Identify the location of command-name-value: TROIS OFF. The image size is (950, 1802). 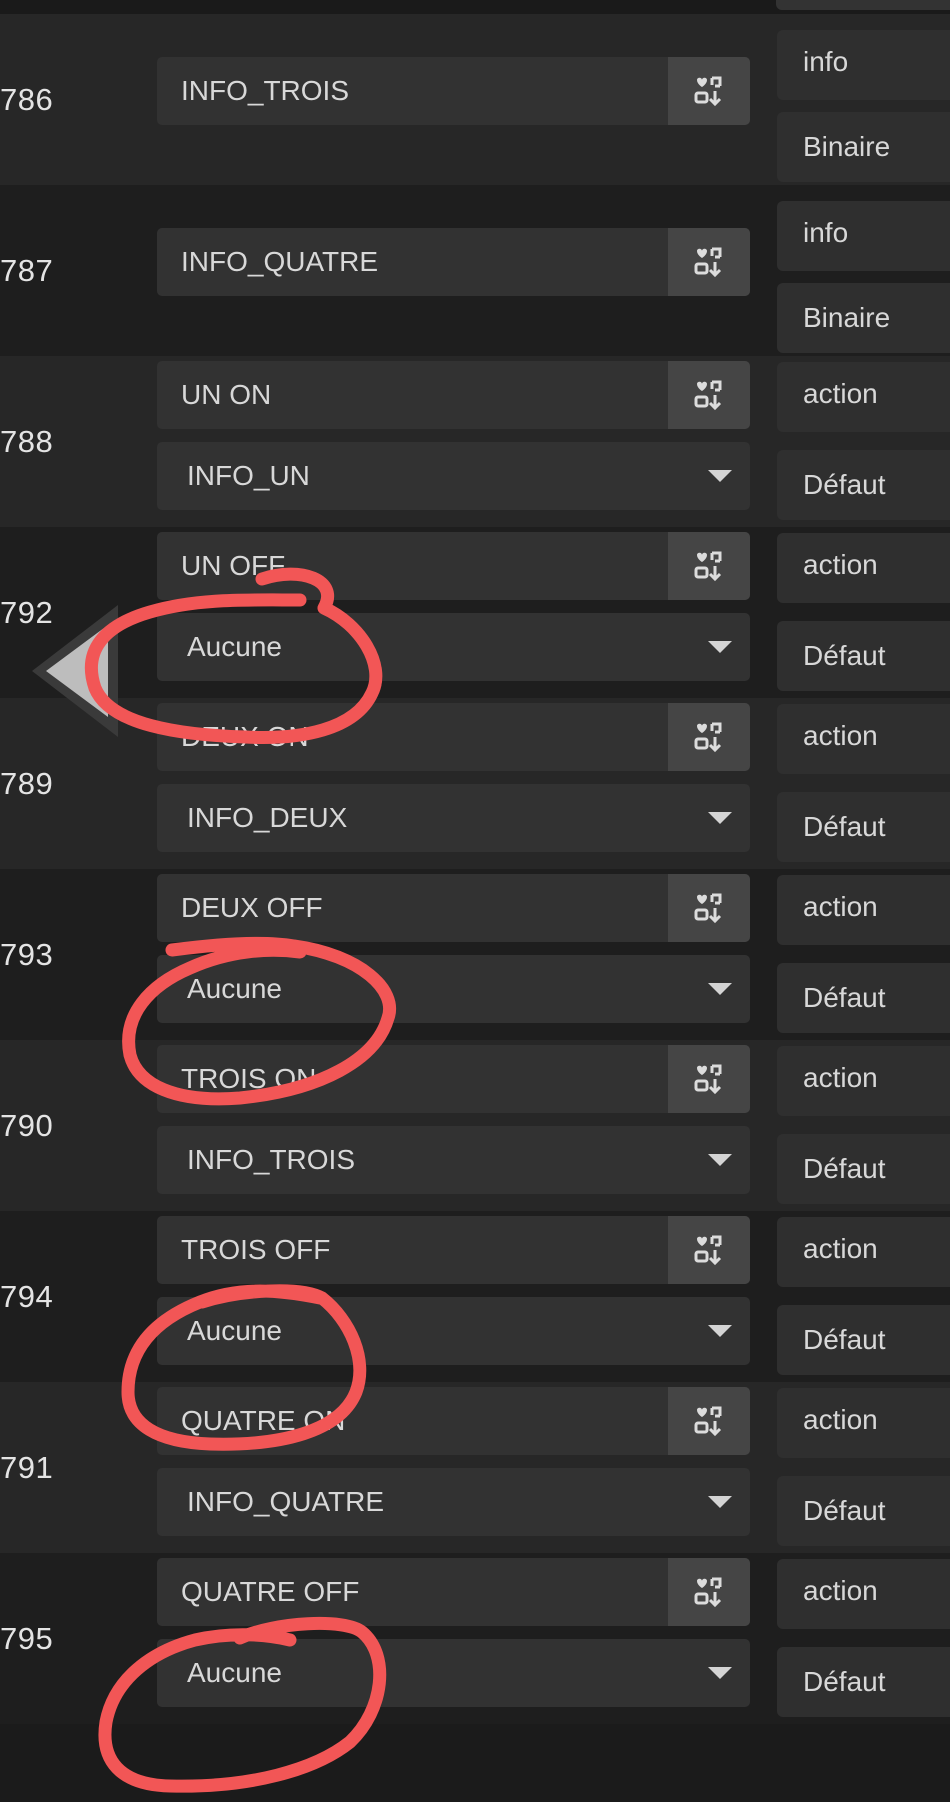
(256, 1249).